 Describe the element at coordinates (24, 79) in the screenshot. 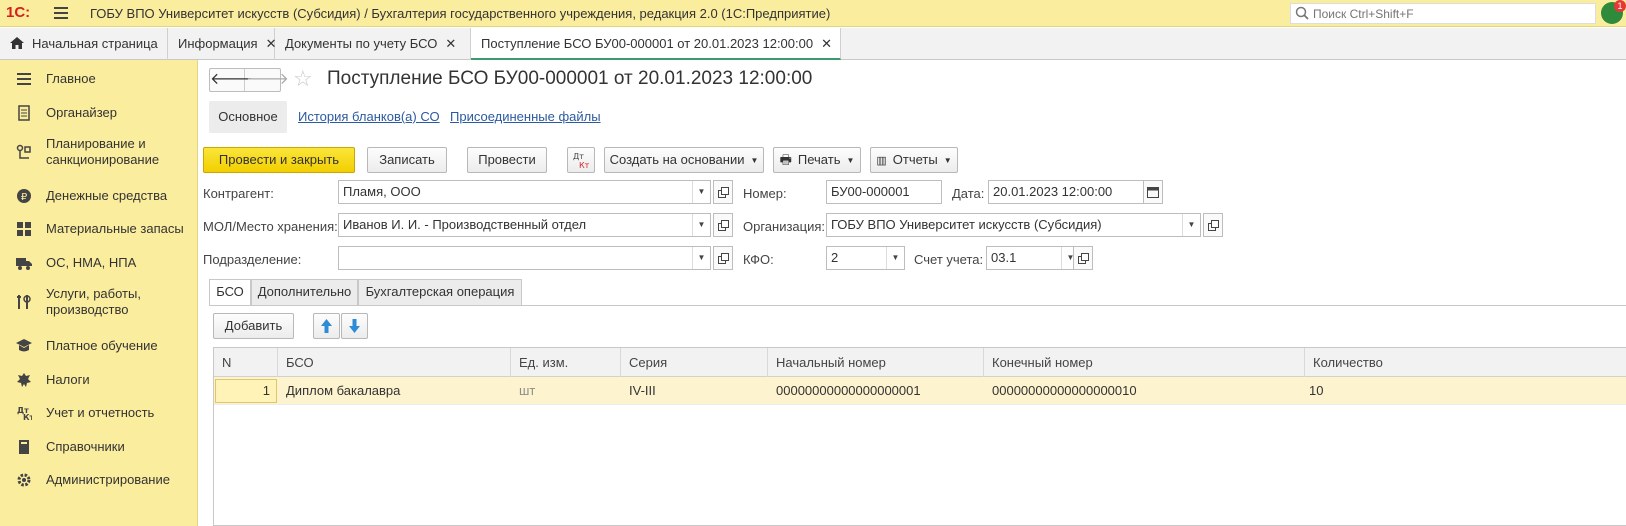

I see `menu-lines-icon` at that location.